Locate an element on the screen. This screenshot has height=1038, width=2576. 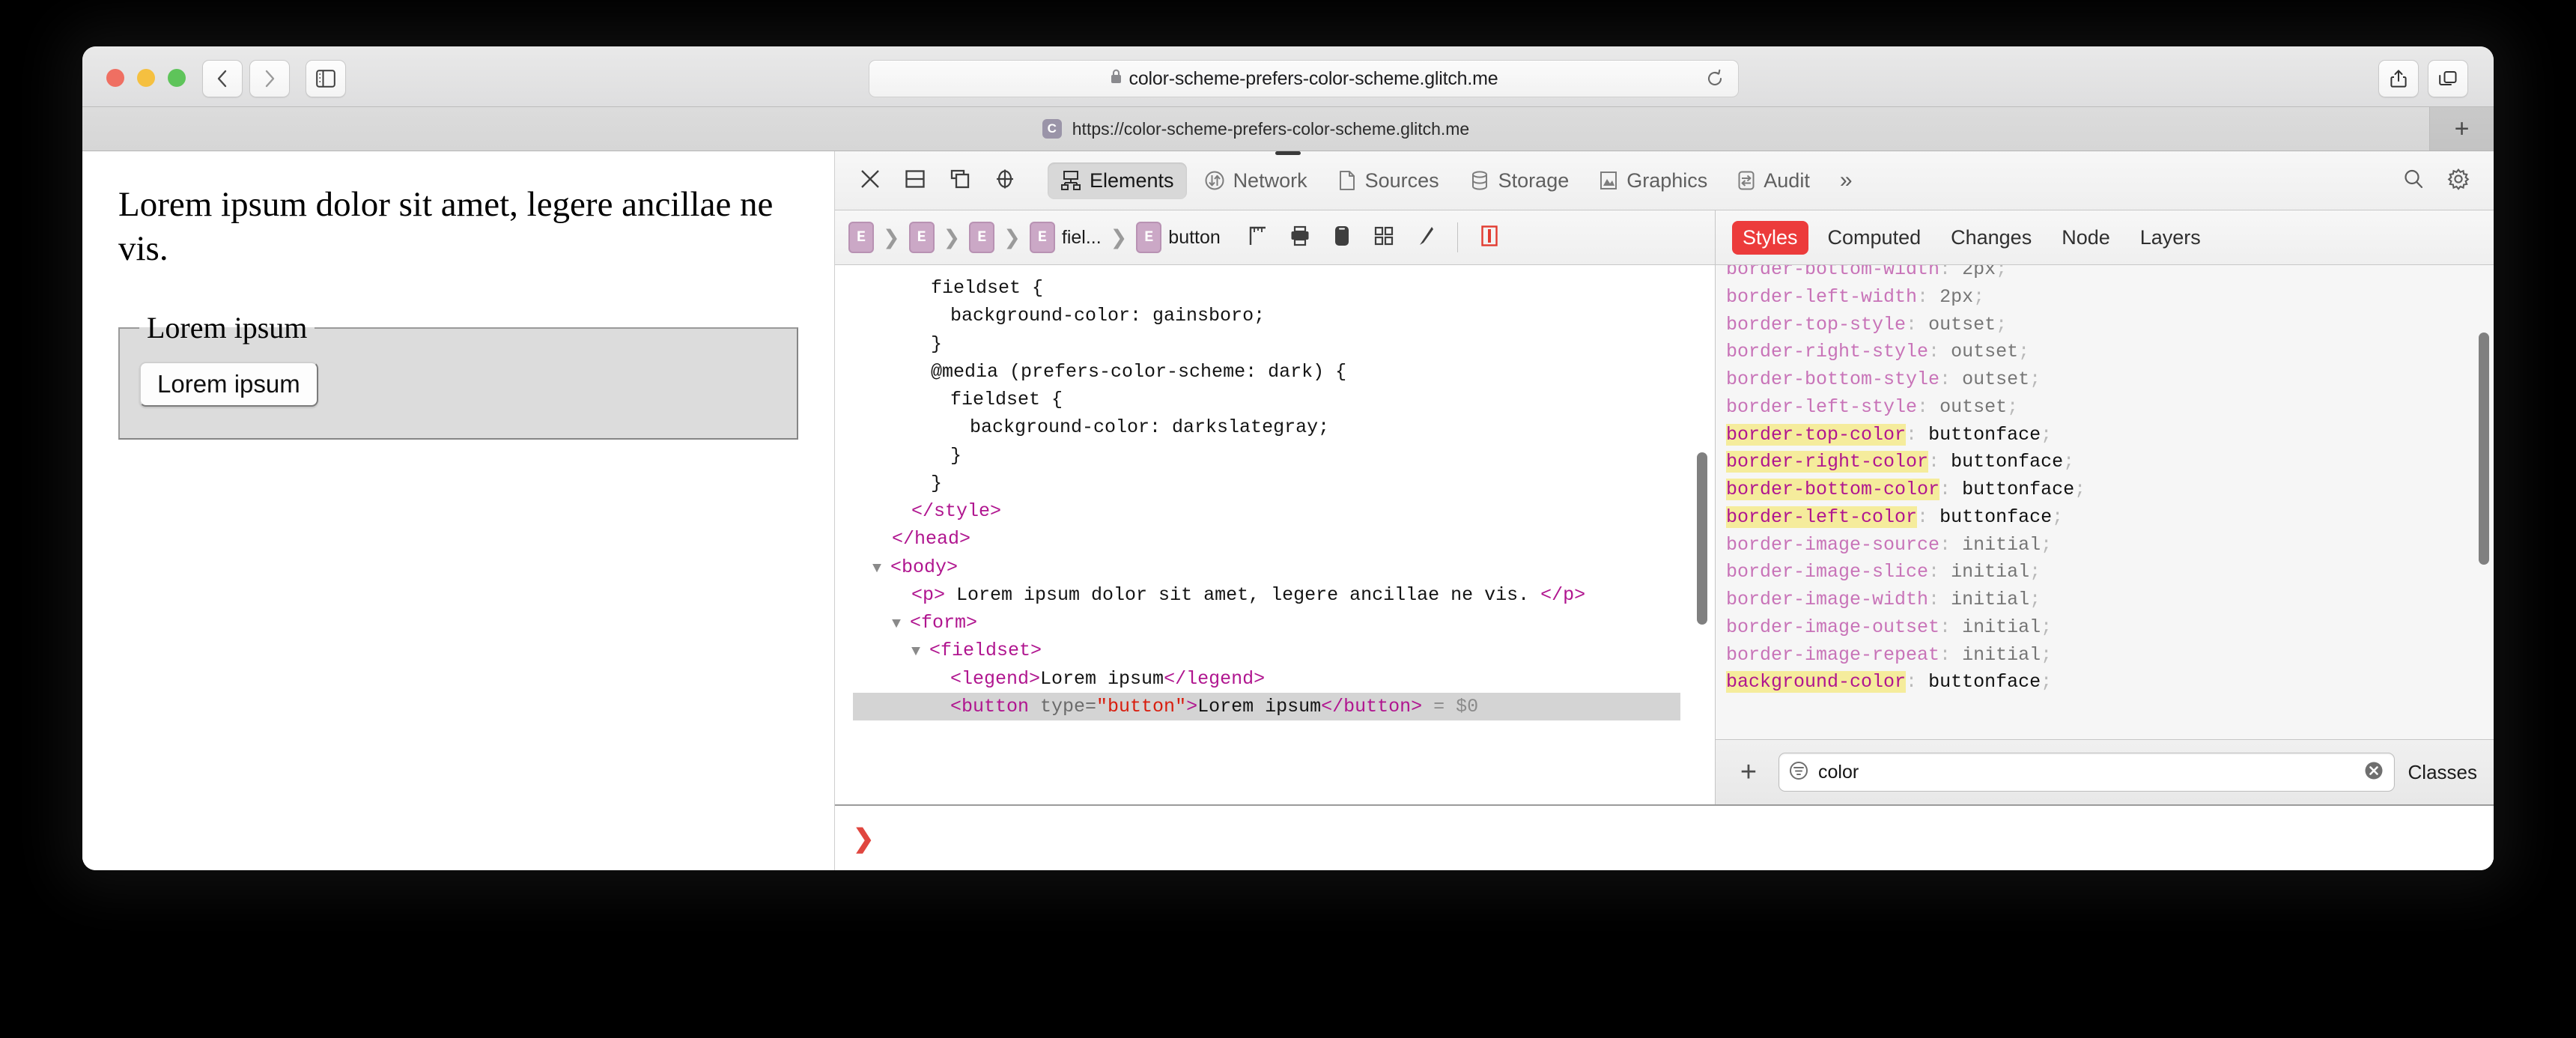
tab-network: Network is located at coordinates (1255, 181).